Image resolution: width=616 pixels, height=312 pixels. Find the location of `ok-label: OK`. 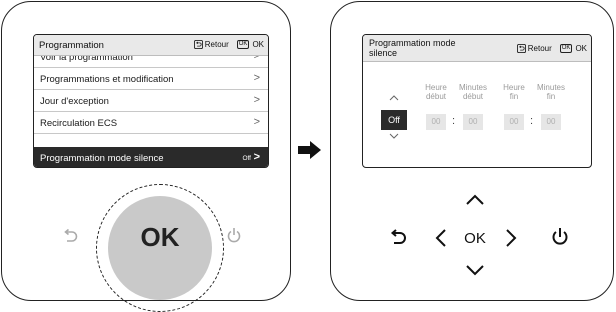

ok-label: OK is located at coordinates (581, 48).